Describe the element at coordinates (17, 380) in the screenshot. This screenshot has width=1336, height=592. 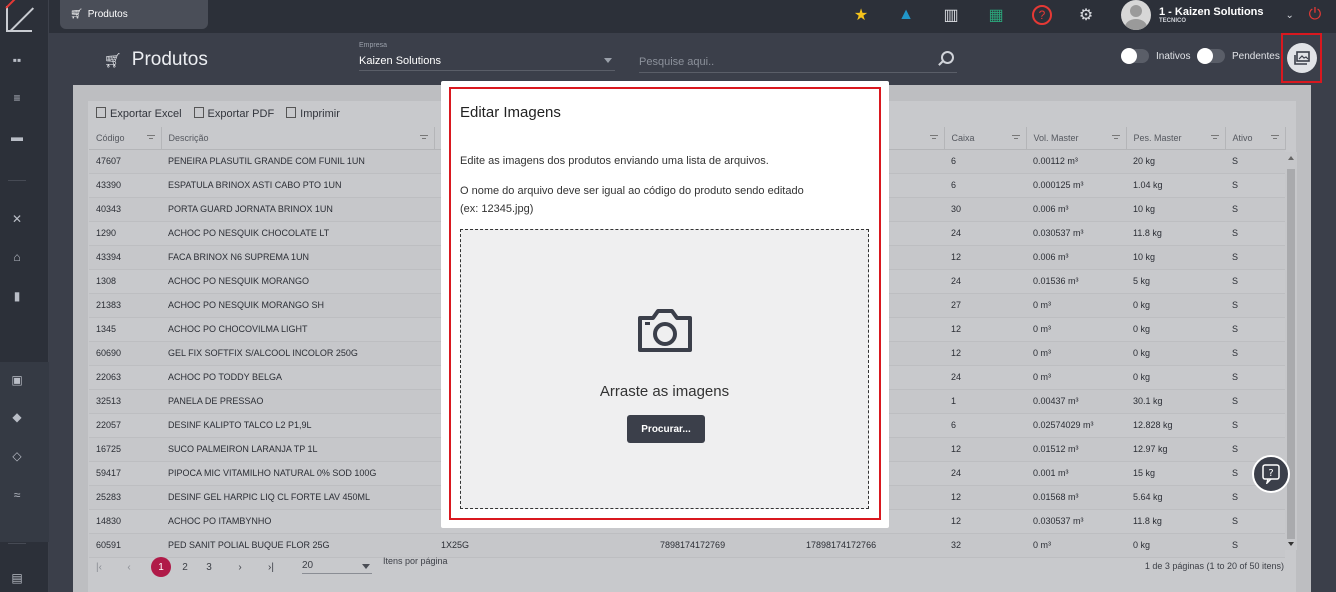
I see `clipboard-icon: ▣` at that location.